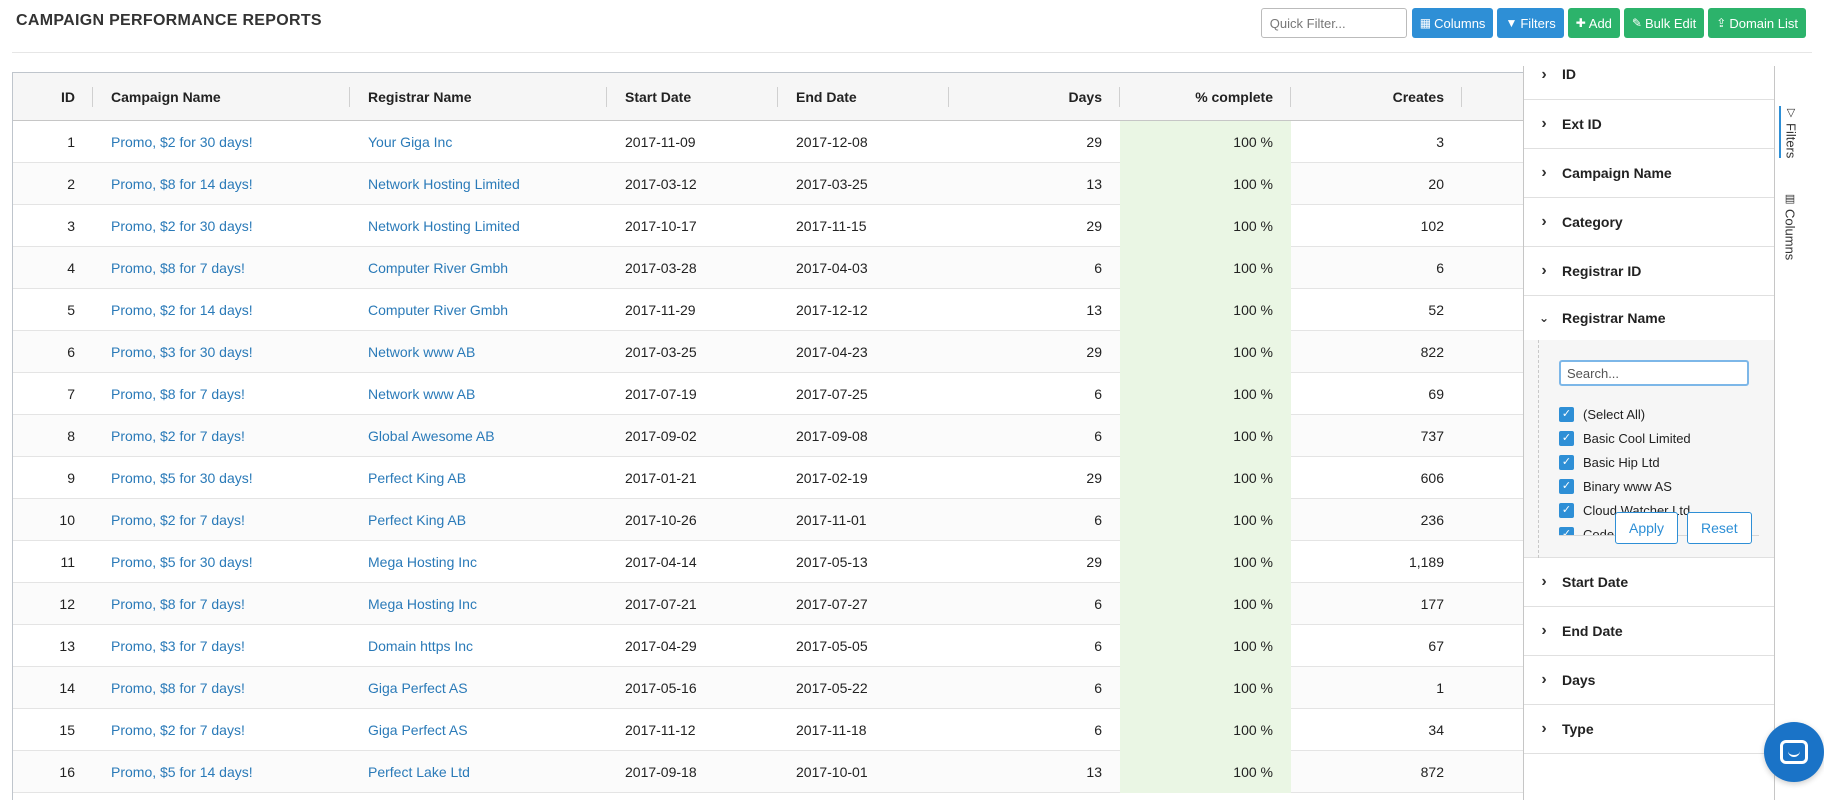  I want to click on apply-button: Apply, so click(1647, 528).